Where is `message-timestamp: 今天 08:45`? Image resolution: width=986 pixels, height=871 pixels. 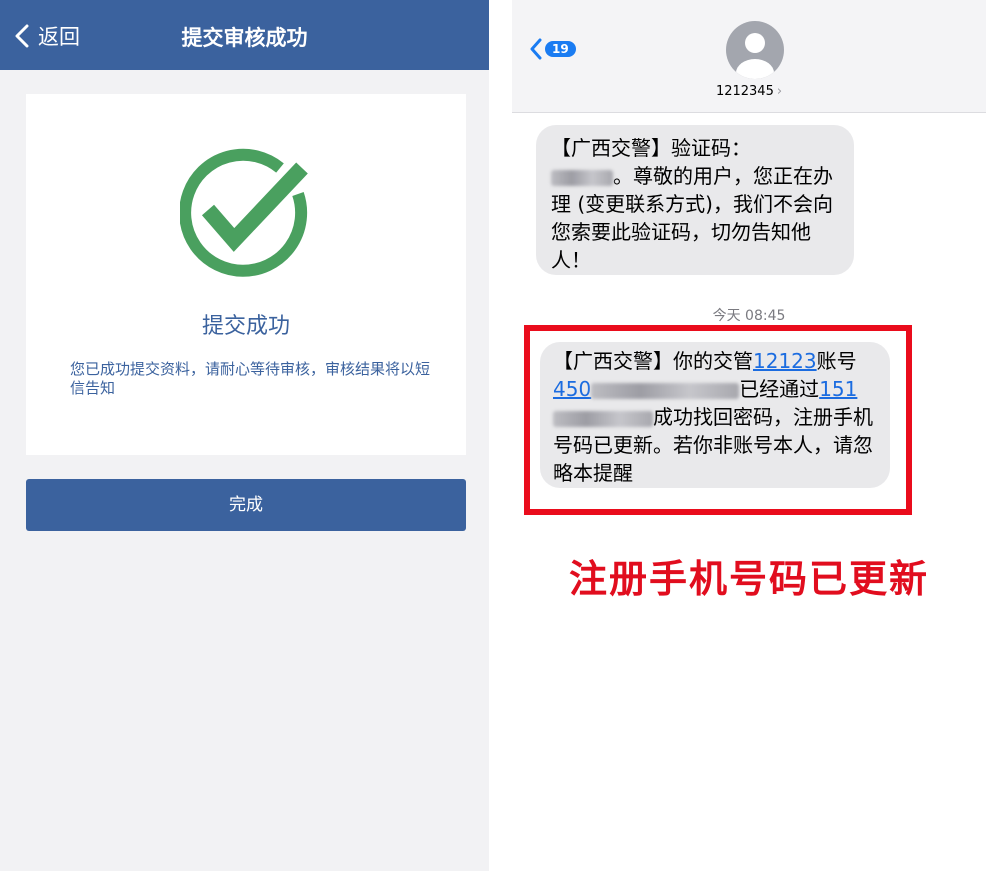 message-timestamp: 今天 08:45 is located at coordinates (749, 315).